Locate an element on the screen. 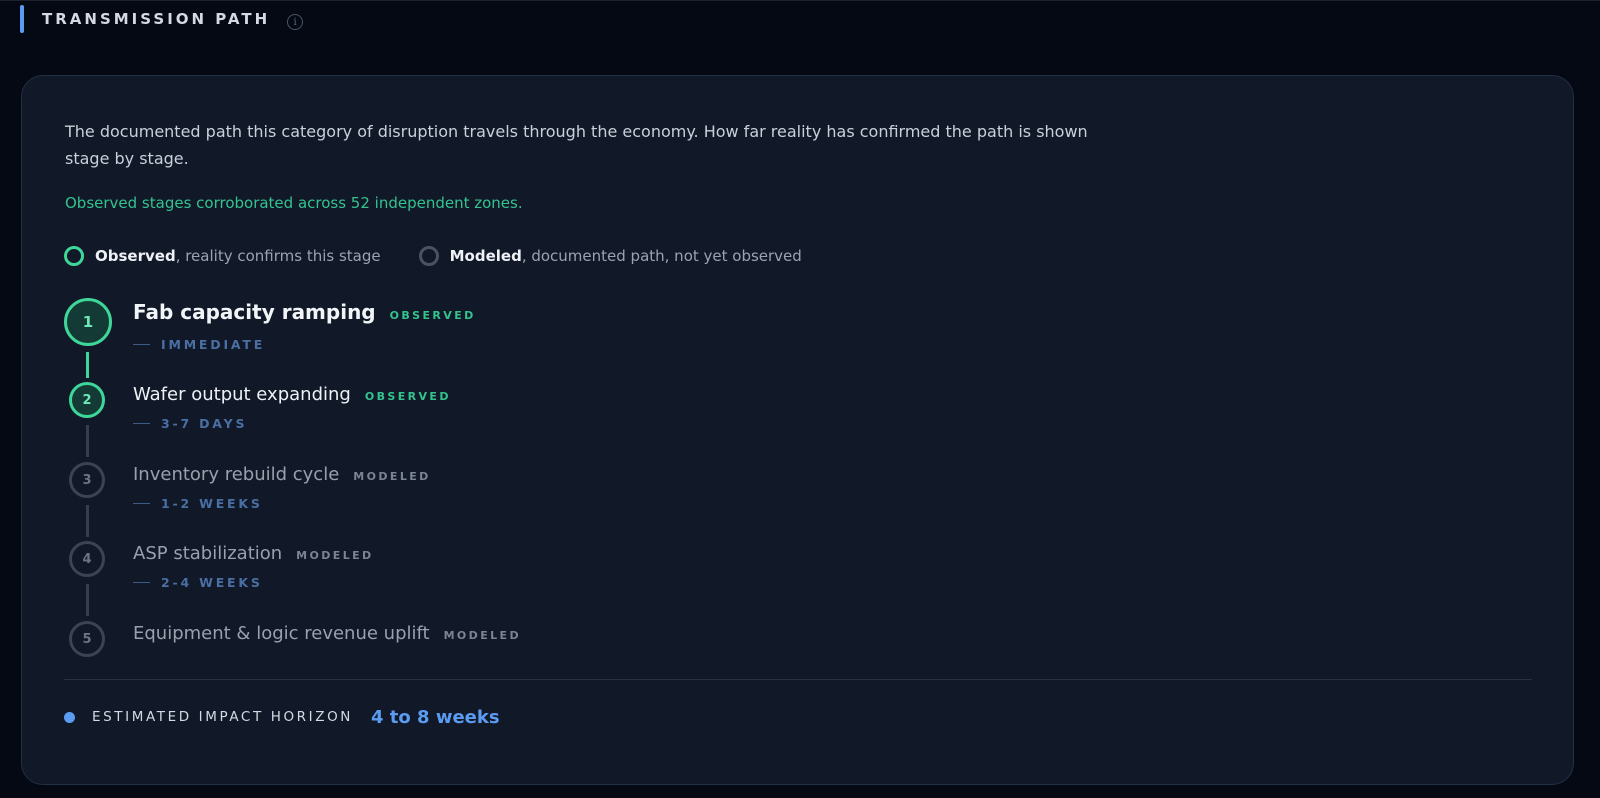 The height and width of the screenshot is (798, 1600). modeled-ring-icon is located at coordinates (428, 256).